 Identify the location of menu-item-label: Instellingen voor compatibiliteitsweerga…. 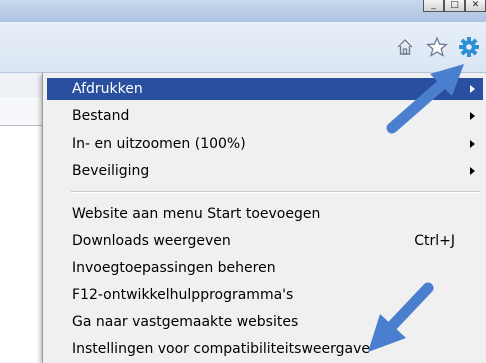
(221, 349).